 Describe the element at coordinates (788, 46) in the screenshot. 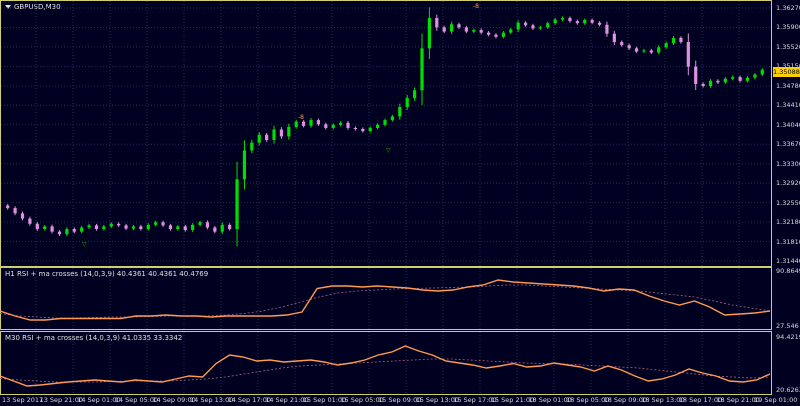

I see `price-tick-label: 1.35520` at that location.